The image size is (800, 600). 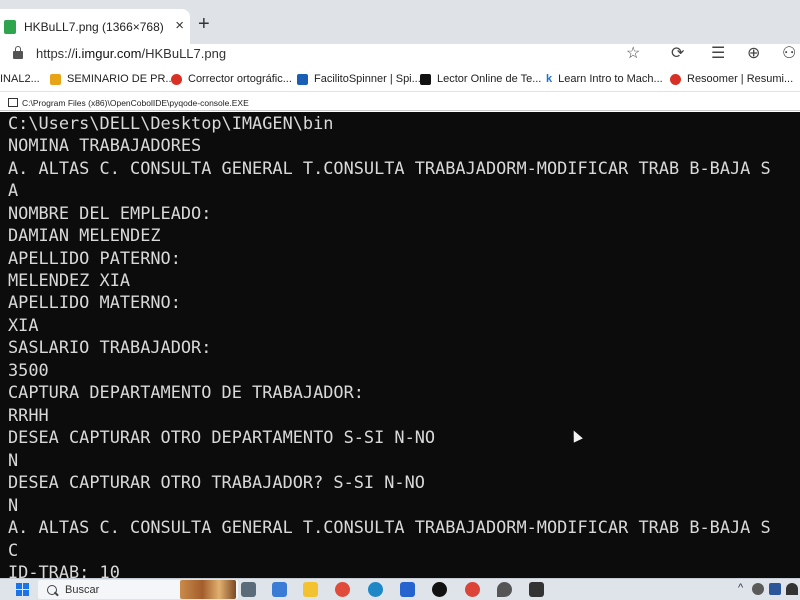 I want to click on todo-icon, so click(x=407, y=589).